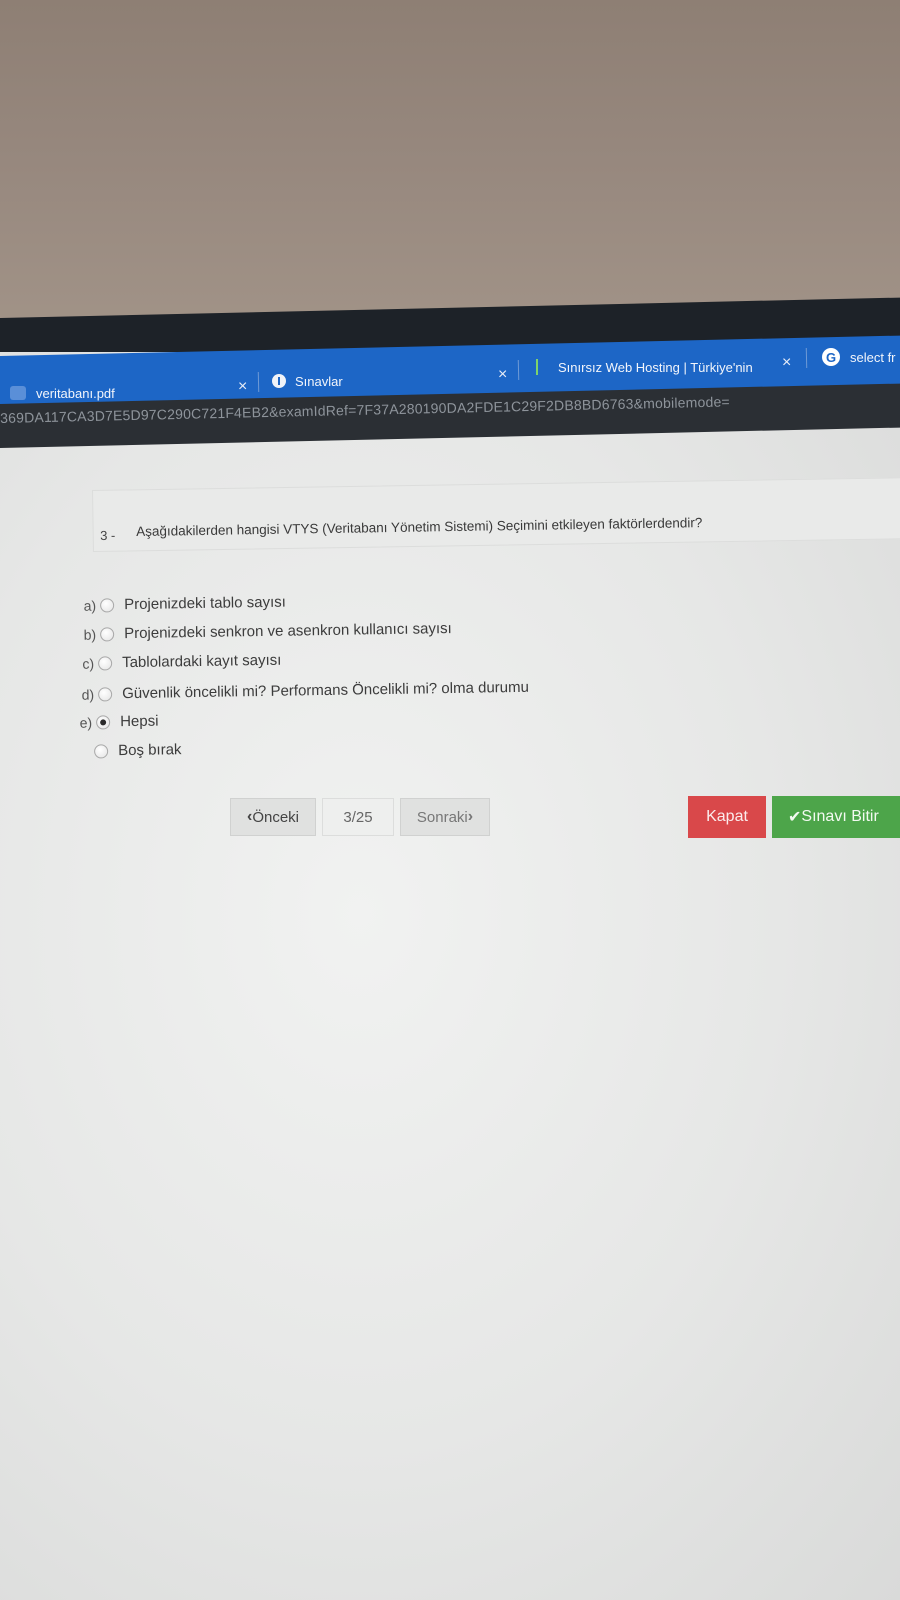 This screenshot has width=900, height=1600. What do you see at coordinates (108, 535) in the screenshot?
I see `question-number: 3 -` at bounding box center [108, 535].